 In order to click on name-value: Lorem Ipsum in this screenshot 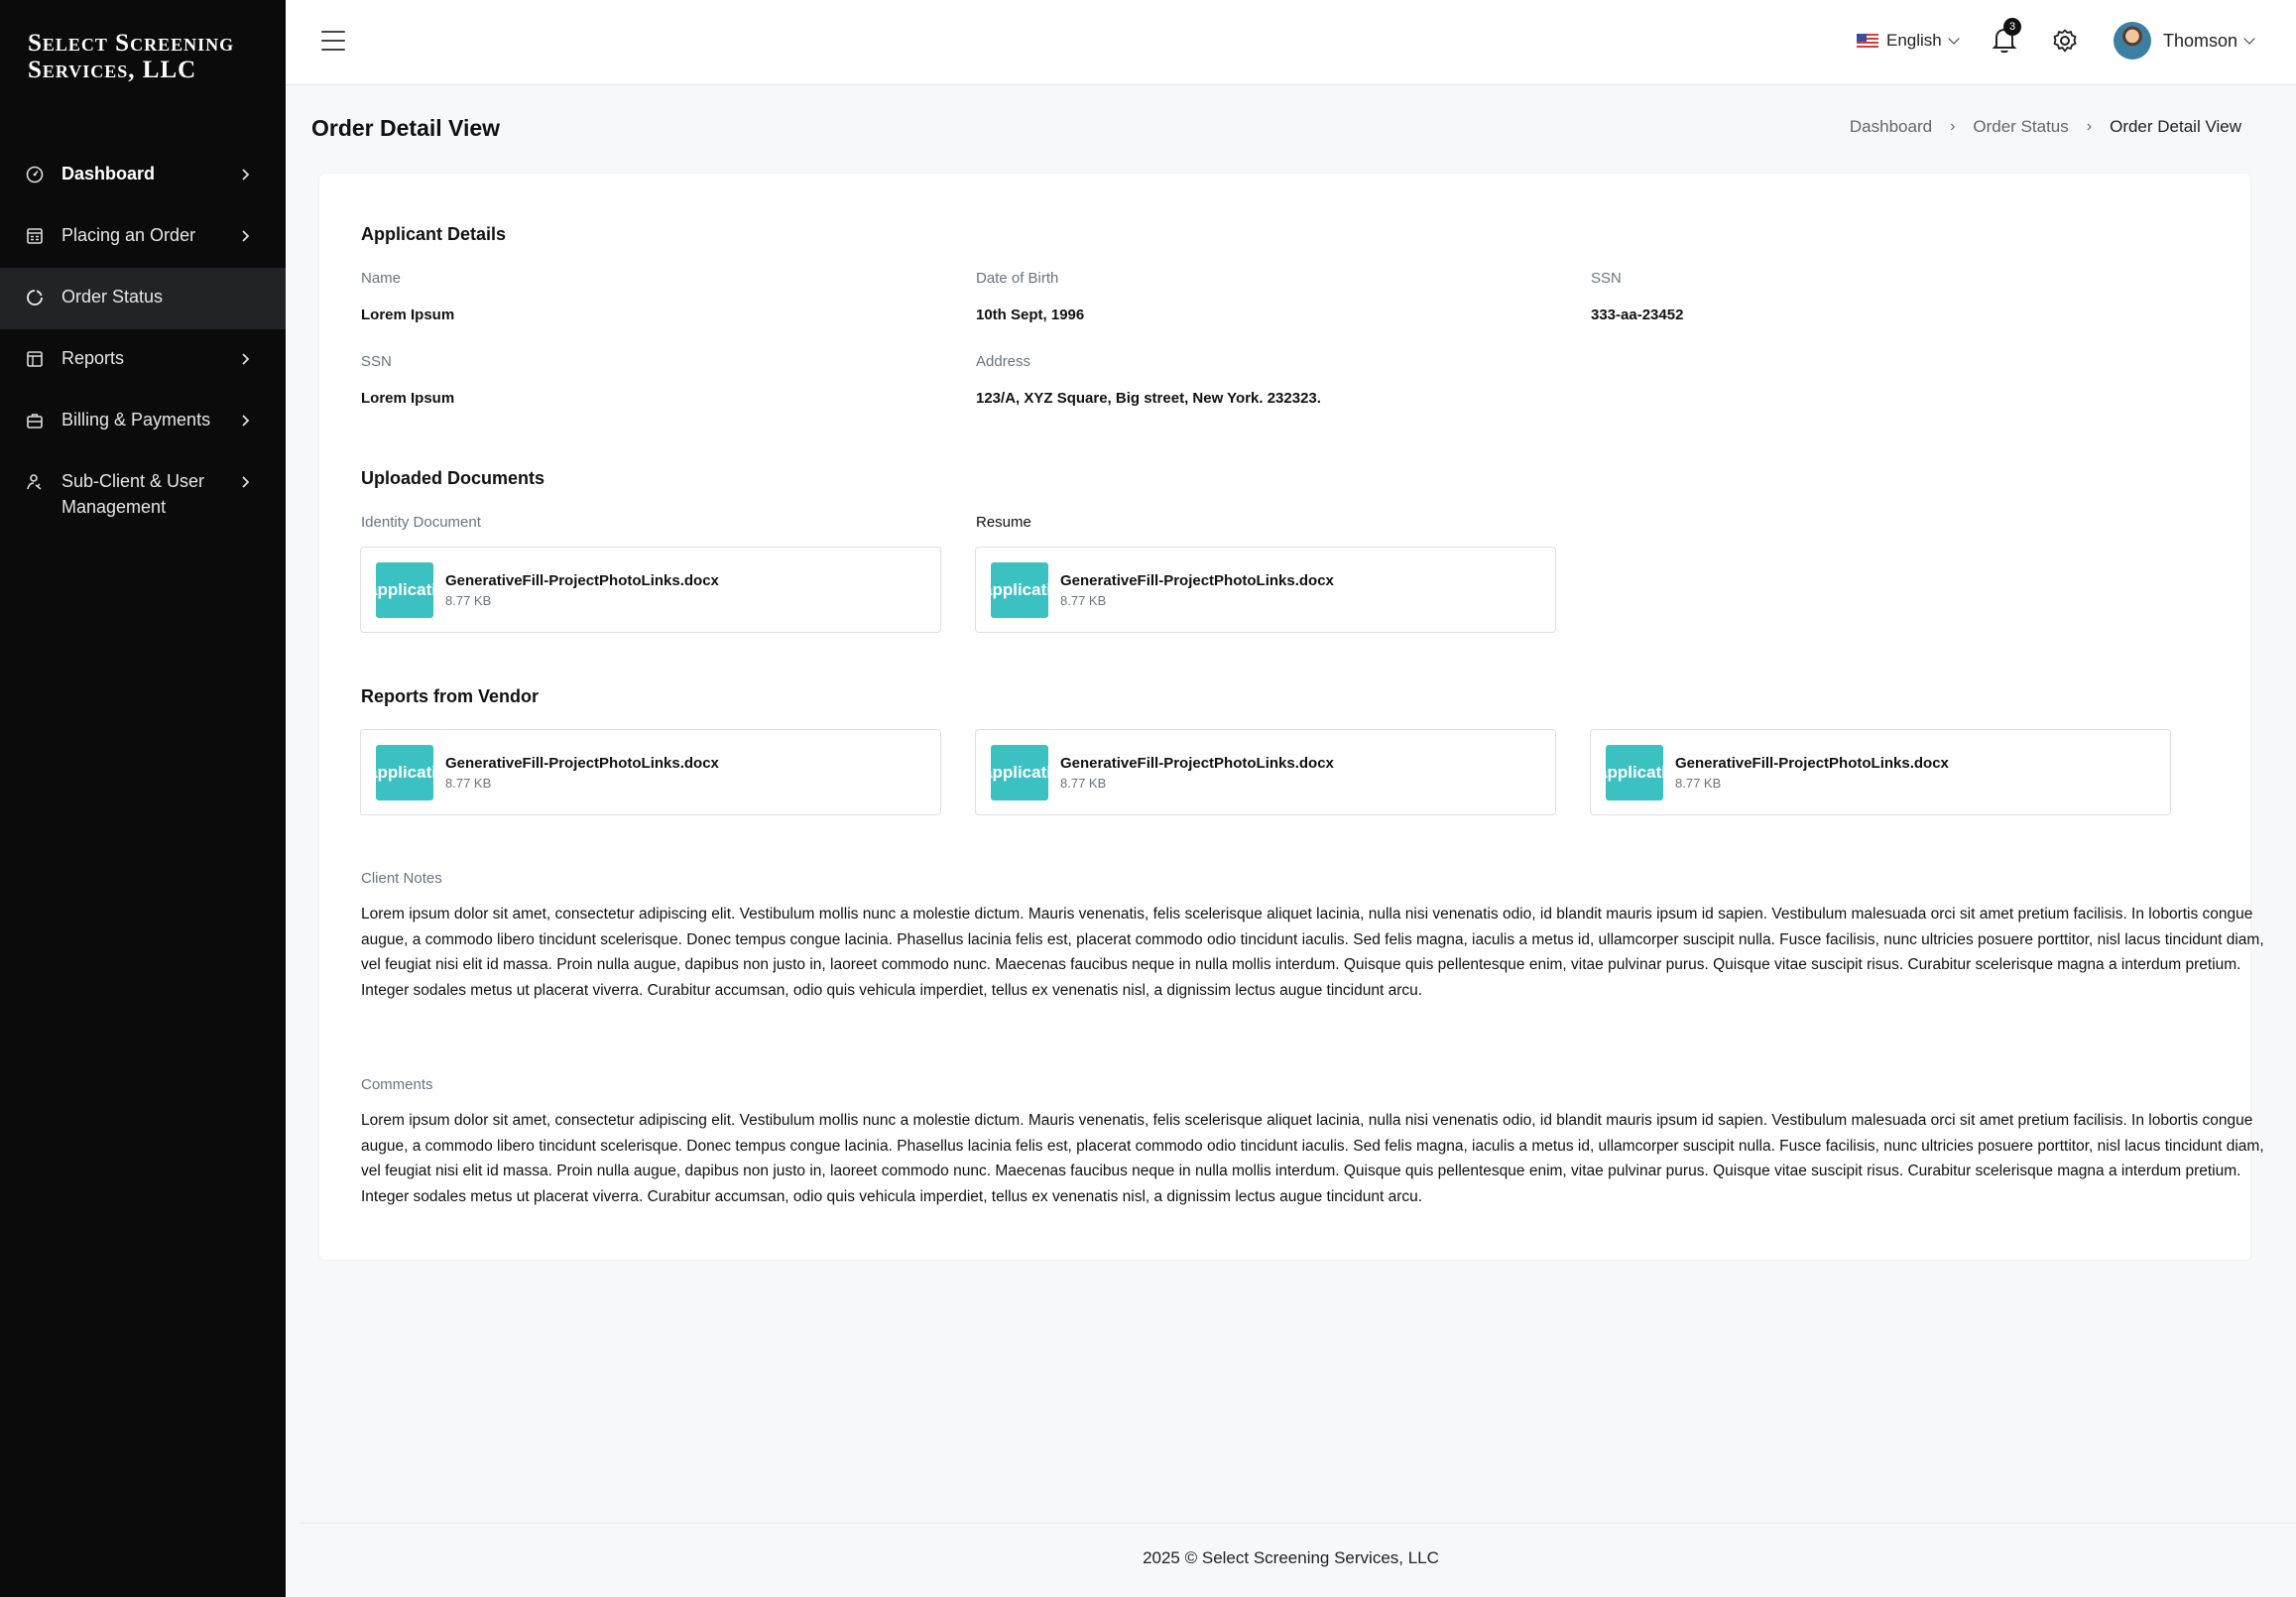, I will do `click(408, 315)`.